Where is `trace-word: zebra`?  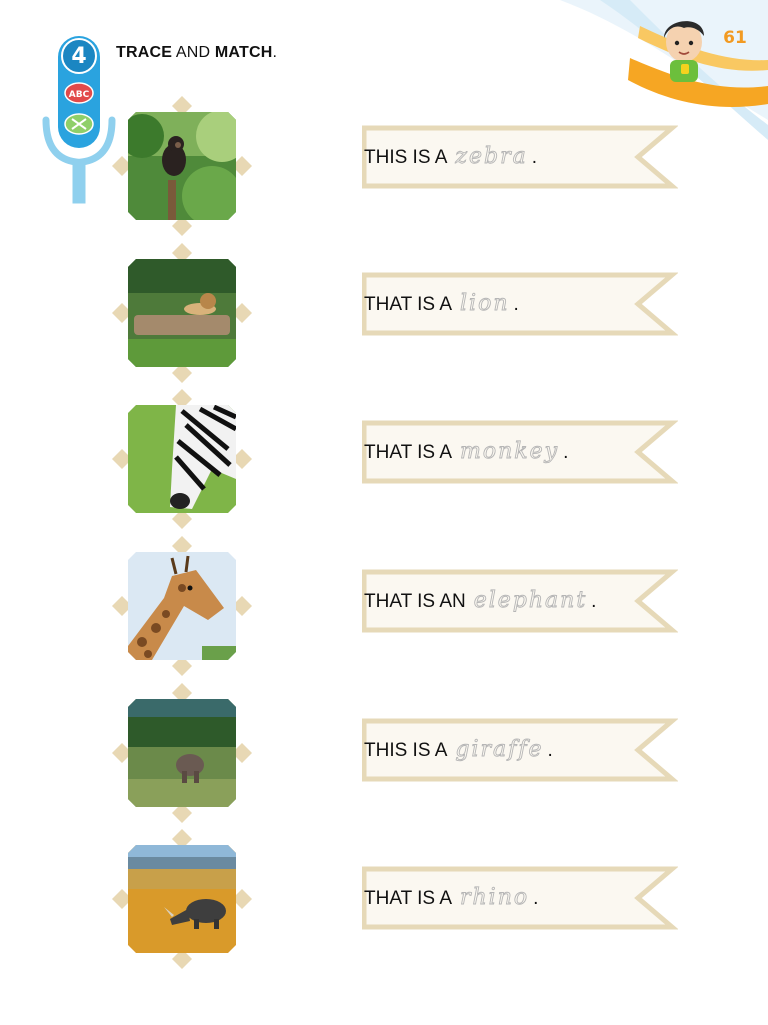
trace-word: zebra is located at coordinates (489, 157).